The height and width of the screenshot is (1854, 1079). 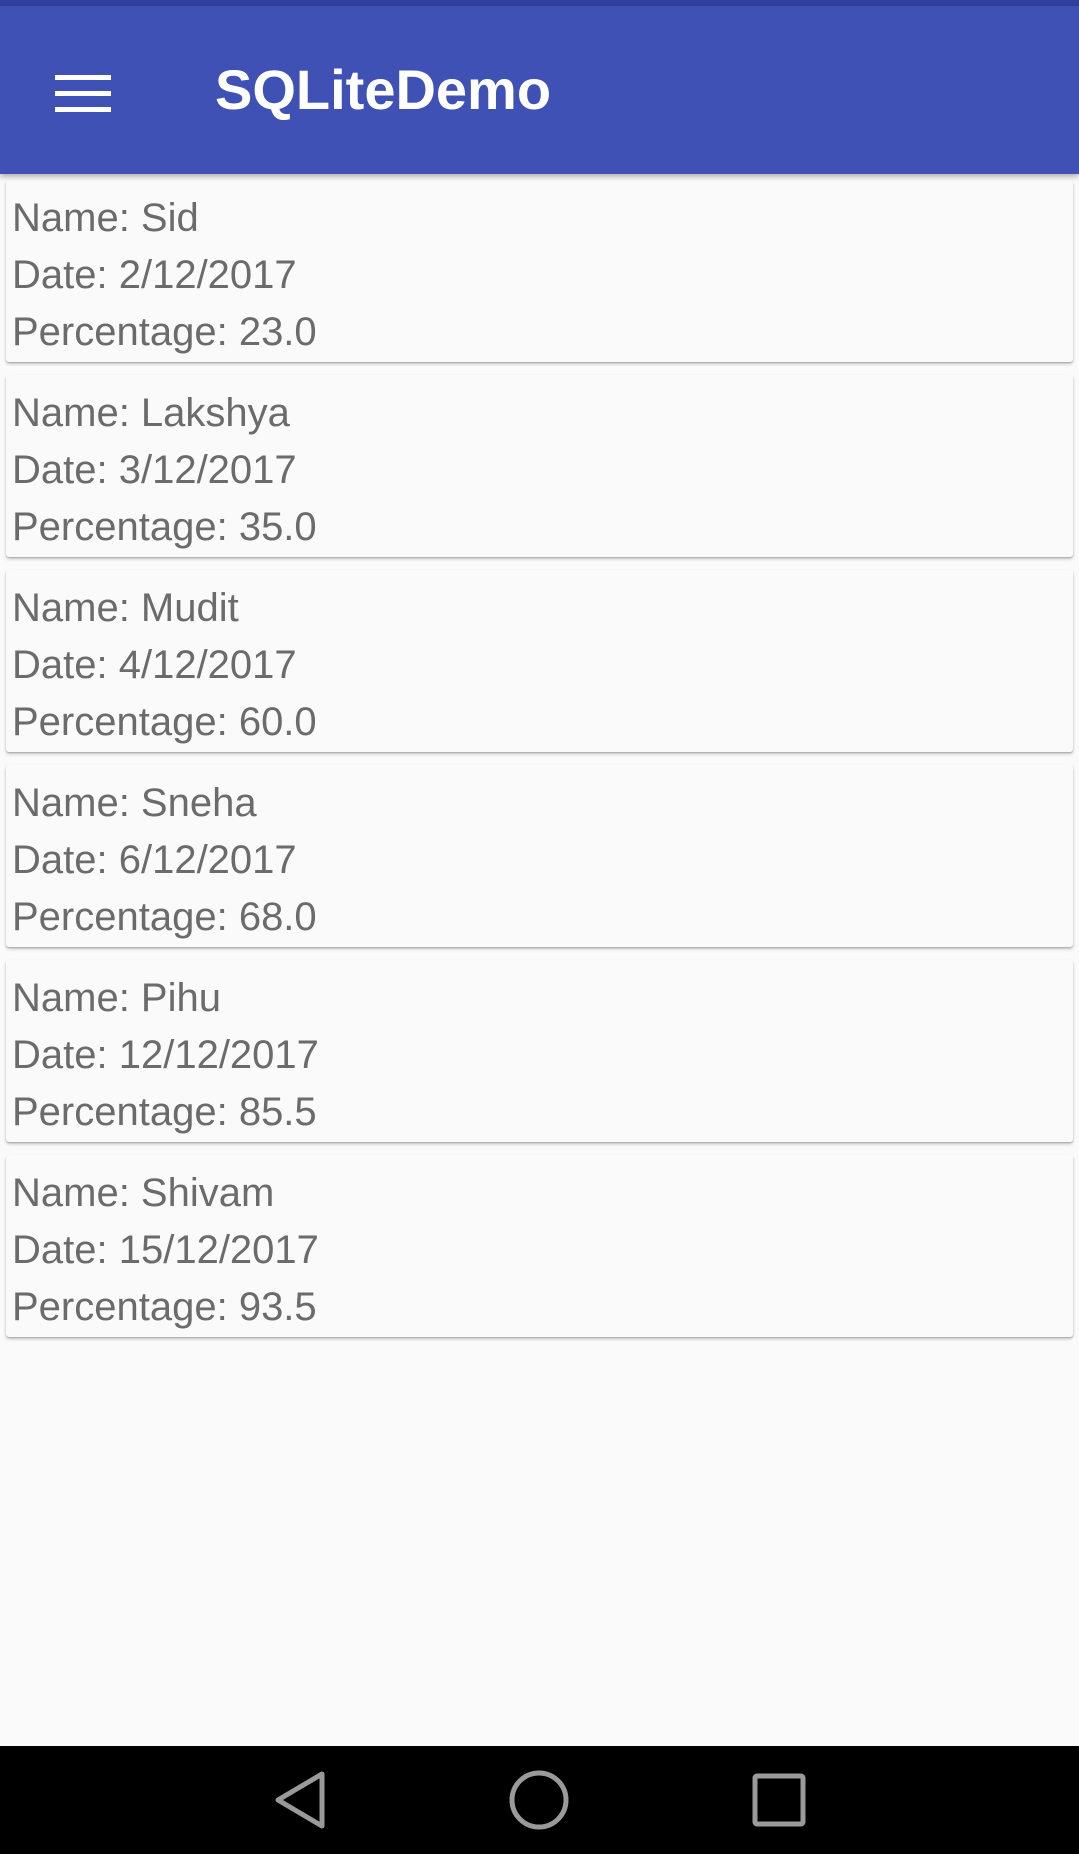 What do you see at coordinates (143, 1193) in the screenshot?
I see `record-name: Name: Shivam` at bounding box center [143, 1193].